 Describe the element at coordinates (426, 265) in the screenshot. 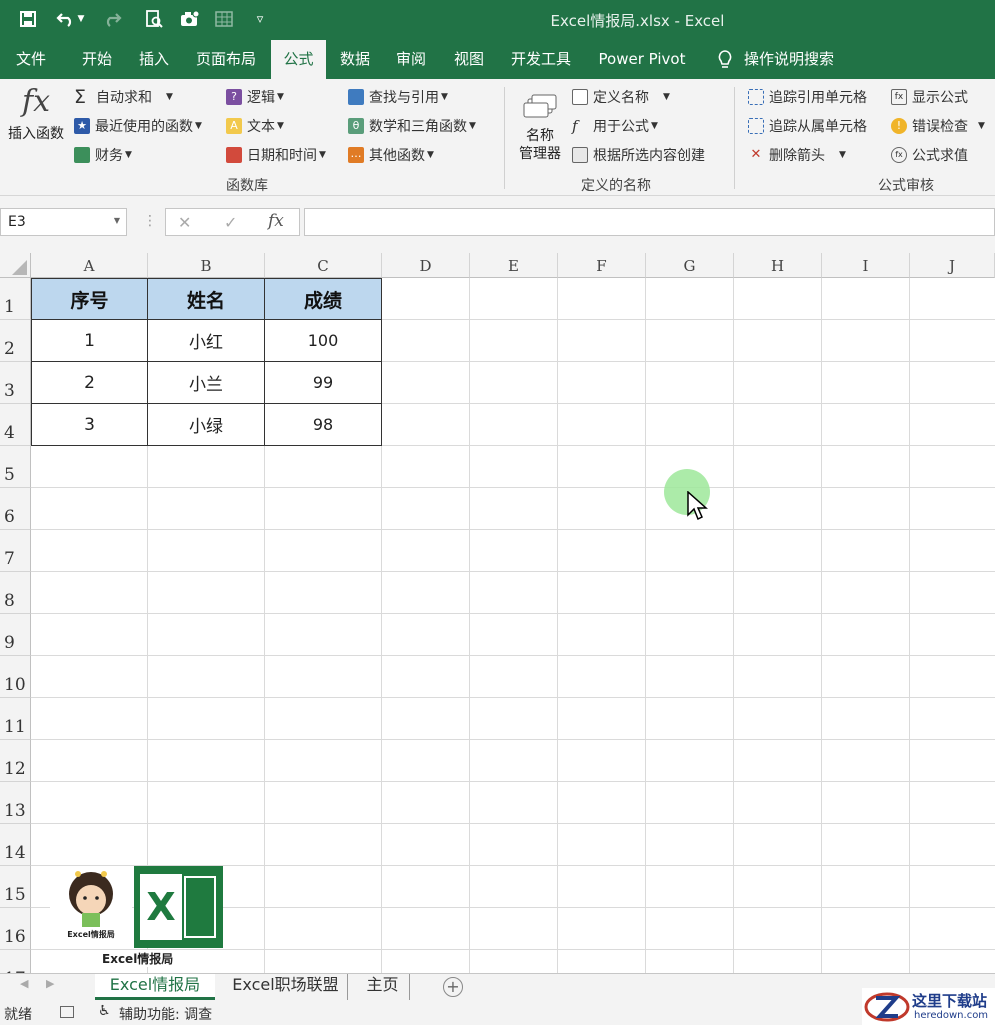

I see `column-header-d: D` at that location.